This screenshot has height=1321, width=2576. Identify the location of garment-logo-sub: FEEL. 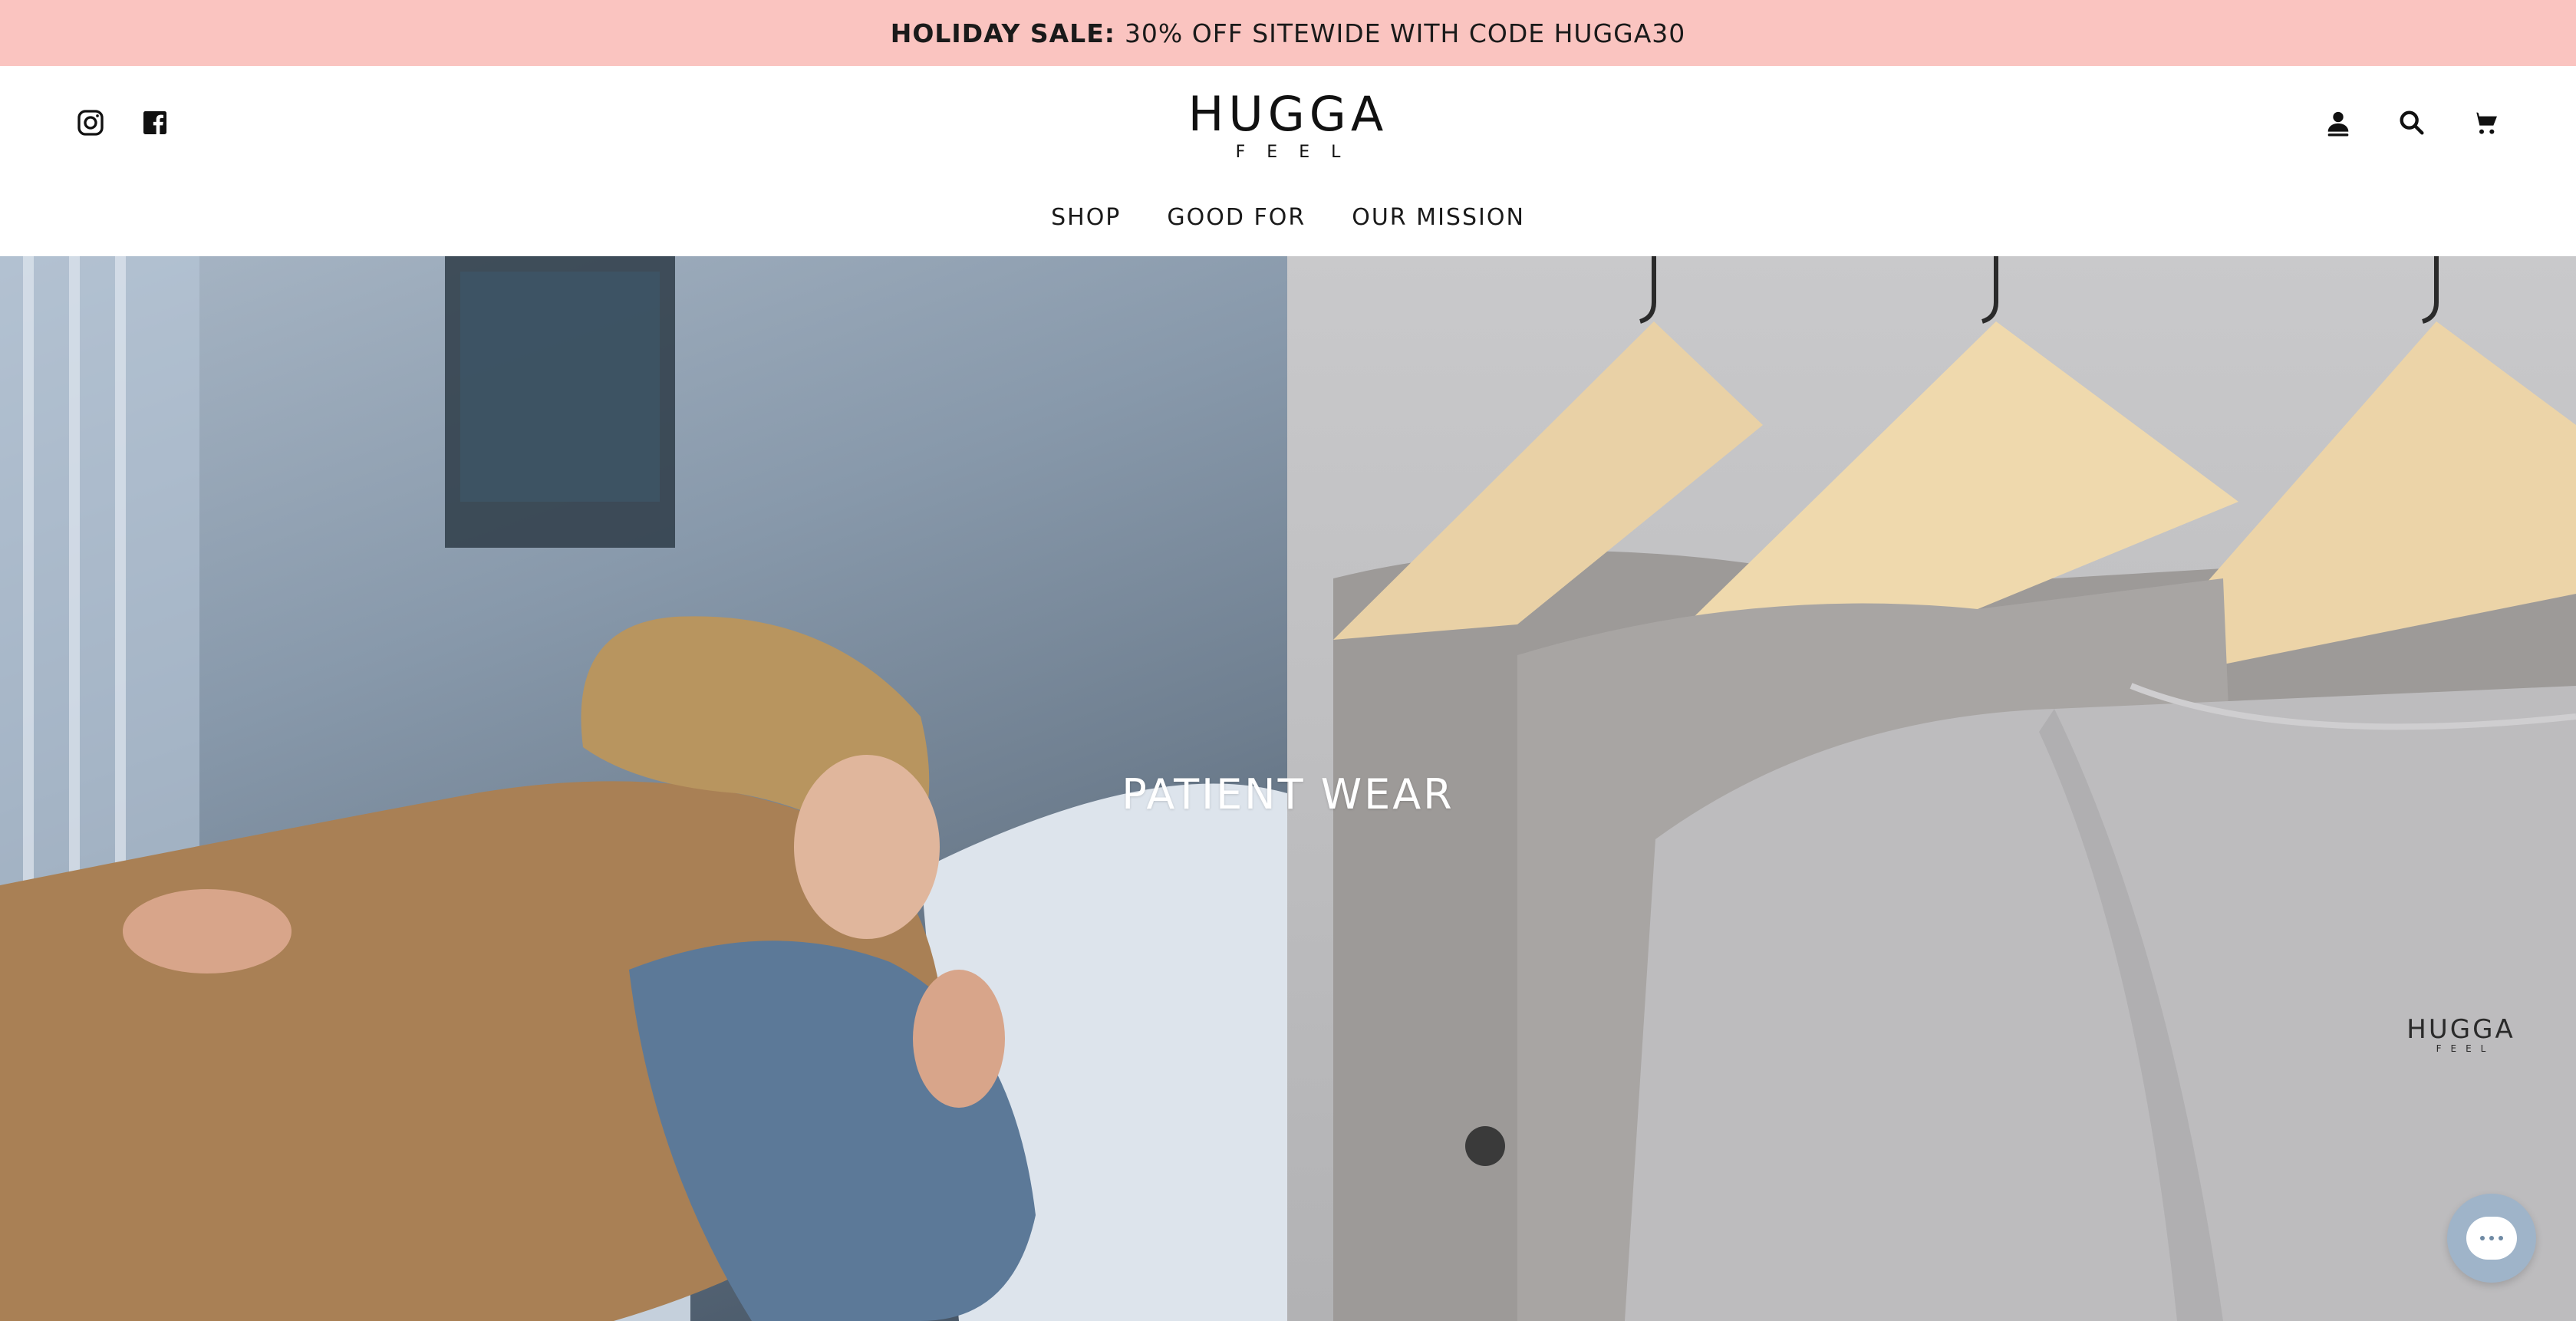
(2465, 1048).